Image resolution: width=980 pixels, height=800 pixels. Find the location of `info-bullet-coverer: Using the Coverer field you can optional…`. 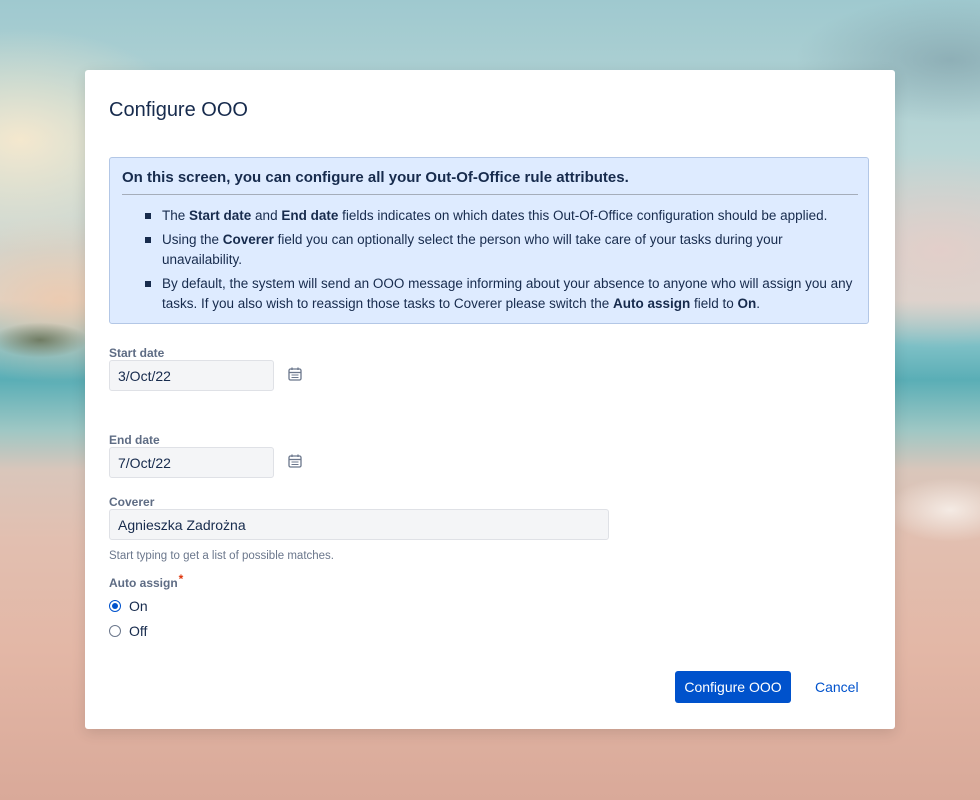

info-bullet-coverer: Using the Coverer field you can optional… is located at coordinates (490, 250).